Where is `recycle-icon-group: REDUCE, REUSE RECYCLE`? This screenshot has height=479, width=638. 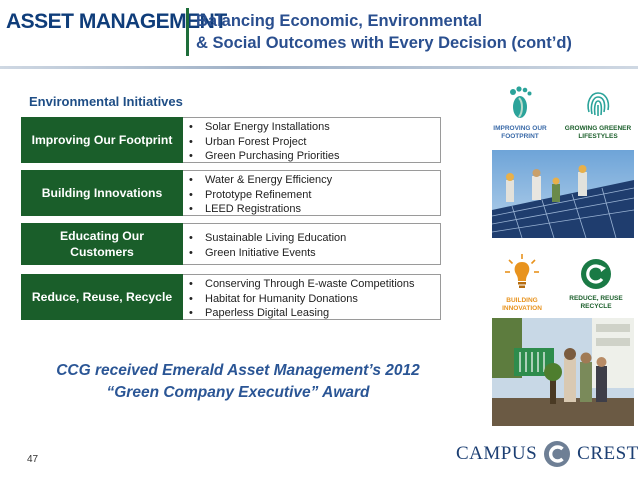
recycle-icon-group: REDUCE, REUSE RECYCLE is located at coordinates (596, 284).